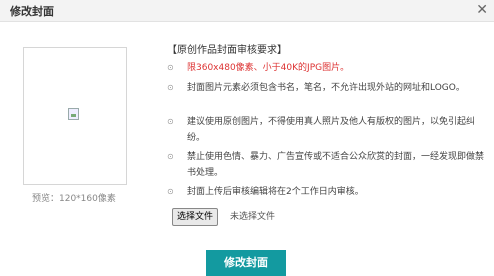 The height and width of the screenshot is (276, 494). What do you see at coordinates (253, 217) in the screenshot?
I see `file-status: 未选择文件` at bounding box center [253, 217].